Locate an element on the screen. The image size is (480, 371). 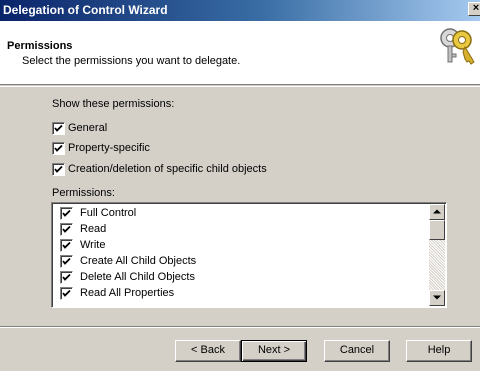
property-specific-label: Property-specific is located at coordinates (109, 148).